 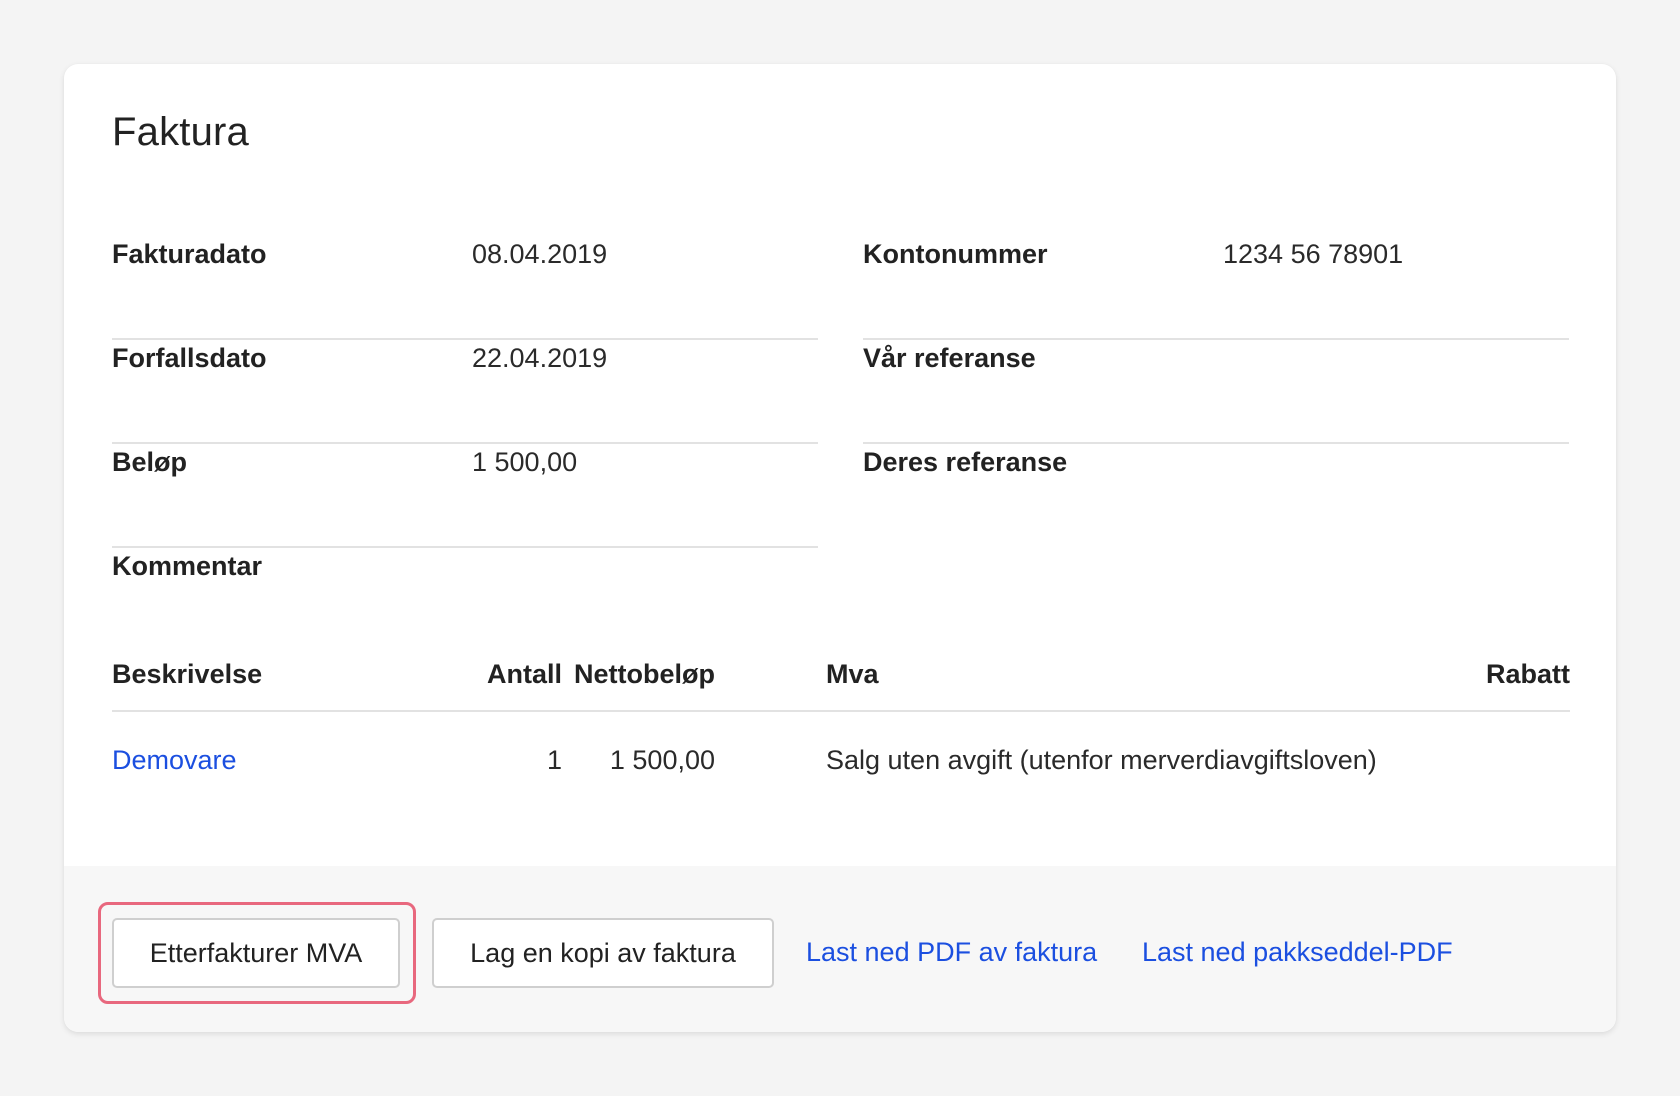 I want to click on header-net-amount: Nettobeløp, so click(x=644, y=674).